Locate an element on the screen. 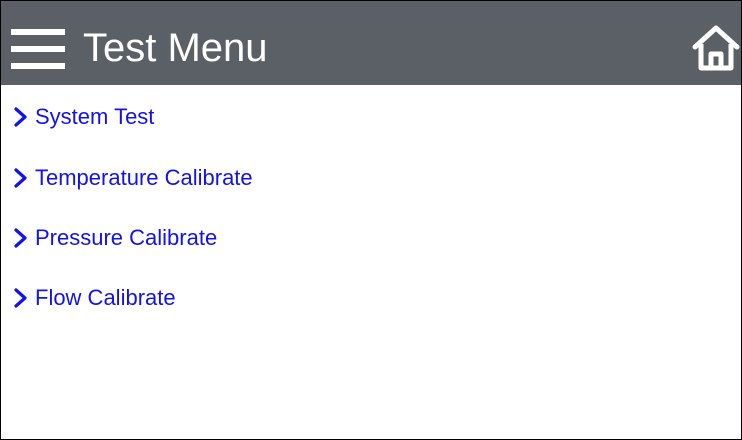  hamburger-menu-icon is located at coordinates (38, 49).